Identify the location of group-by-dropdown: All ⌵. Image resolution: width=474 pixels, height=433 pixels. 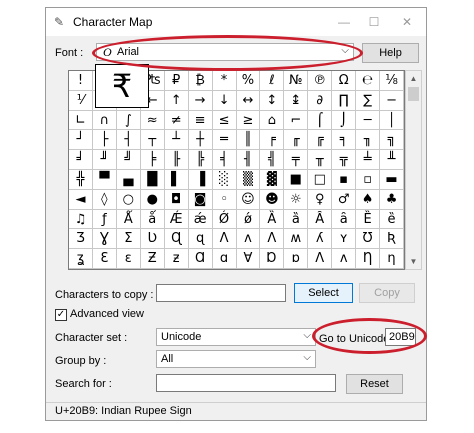
(236, 359).